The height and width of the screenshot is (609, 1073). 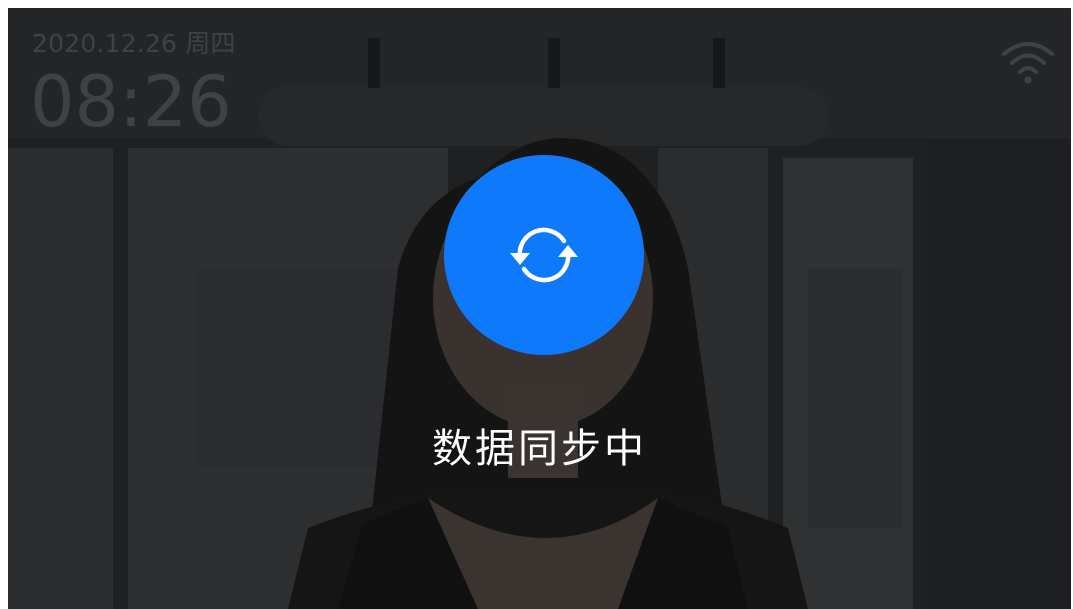 What do you see at coordinates (539, 449) in the screenshot?
I see `sync-status-text: 数据同步中` at bounding box center [539, 449].